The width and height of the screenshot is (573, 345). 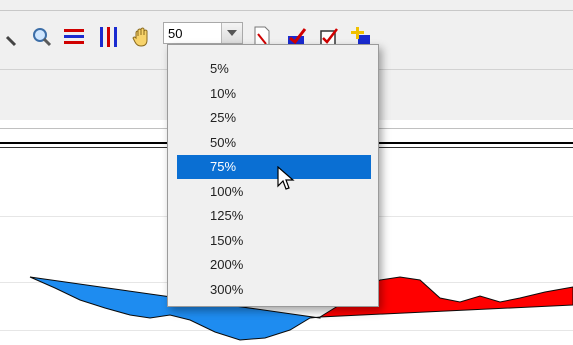 I want to click on zoom-option-100: 100%, so click(x=274, y=192).